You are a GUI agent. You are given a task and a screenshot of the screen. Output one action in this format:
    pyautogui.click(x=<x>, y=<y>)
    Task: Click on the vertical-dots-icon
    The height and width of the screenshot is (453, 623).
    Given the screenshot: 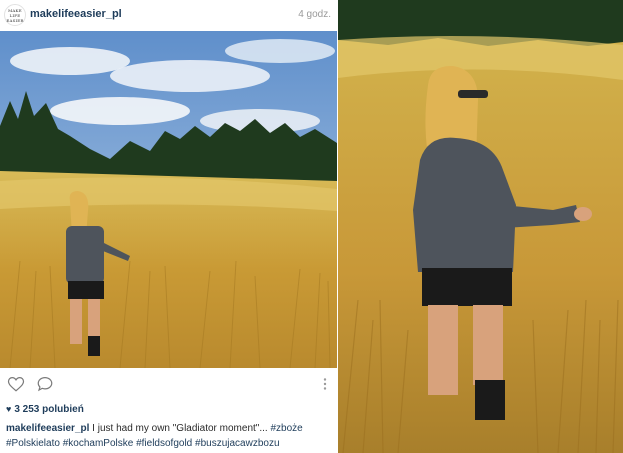 What is the action you would take?
    pyautogui.click(x=325, y=384)
    